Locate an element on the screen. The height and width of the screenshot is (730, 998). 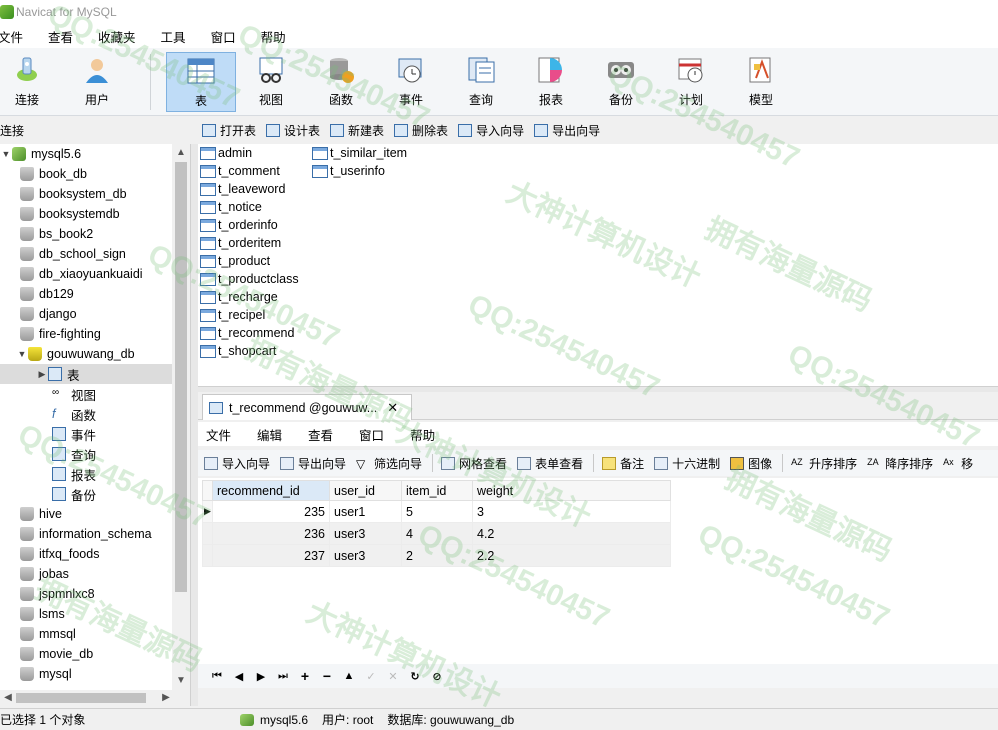
cell-user-id: user1 is located at coordinates (365, 511).